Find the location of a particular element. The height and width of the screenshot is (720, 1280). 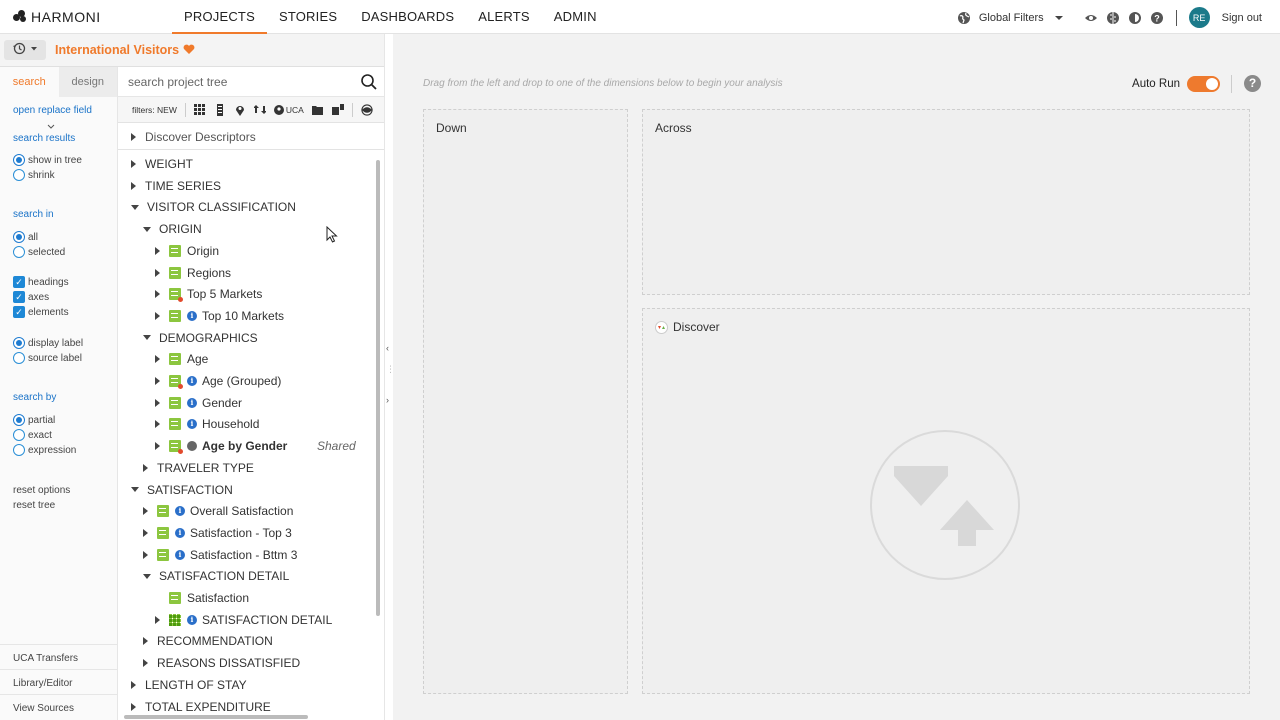

brain-icon is located at coordinates (1113, 18).